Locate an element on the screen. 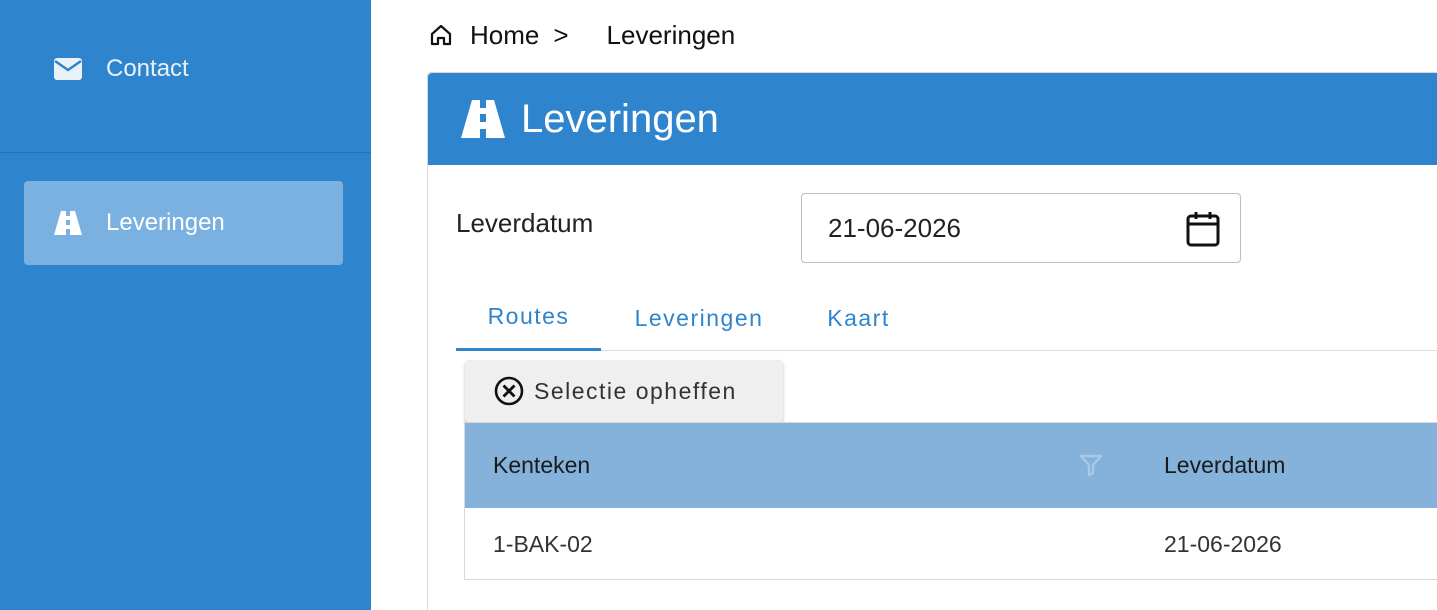  sidebar-divider is located at coordinates (185, 152).